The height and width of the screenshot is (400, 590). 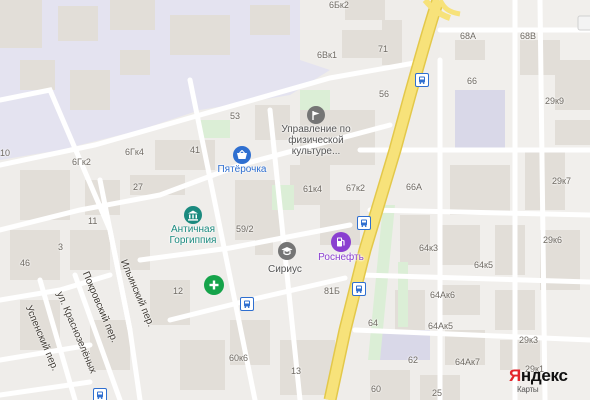 I want to click on house-number: 13, so click(x=296, y=371).